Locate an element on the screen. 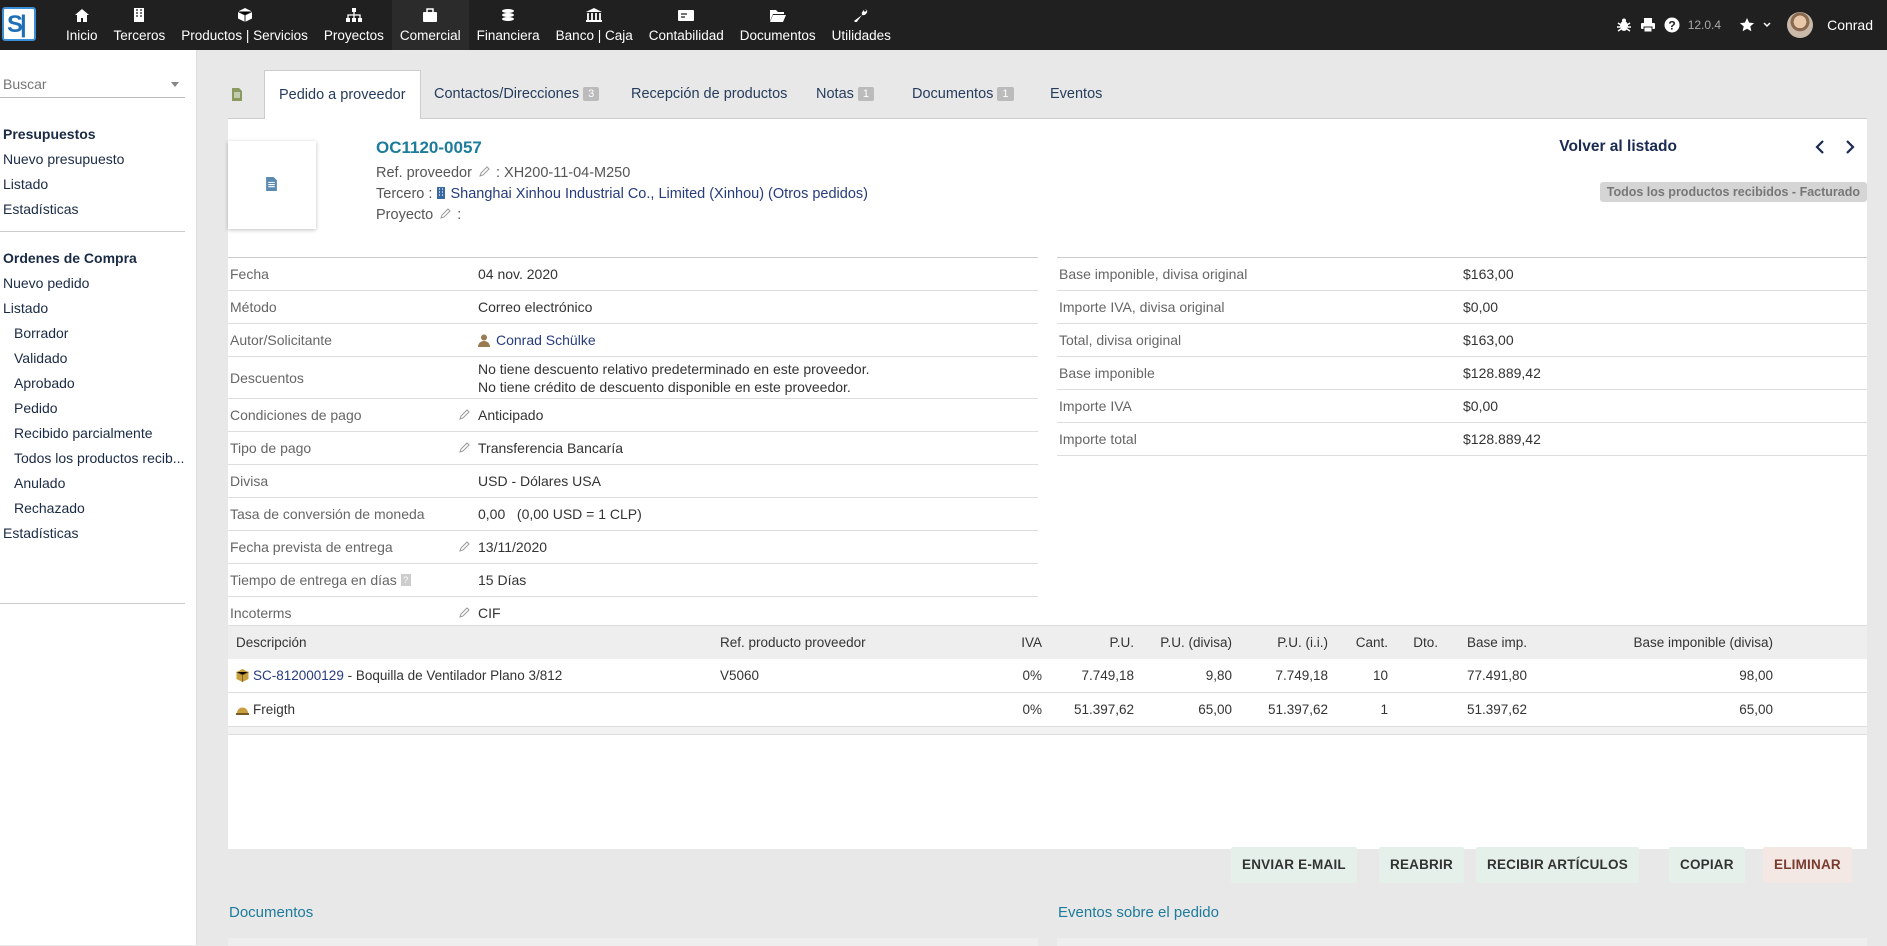 This screenshot has width=1887, height=946. amount-label: Importe total is located at coordinates (1098, 439).